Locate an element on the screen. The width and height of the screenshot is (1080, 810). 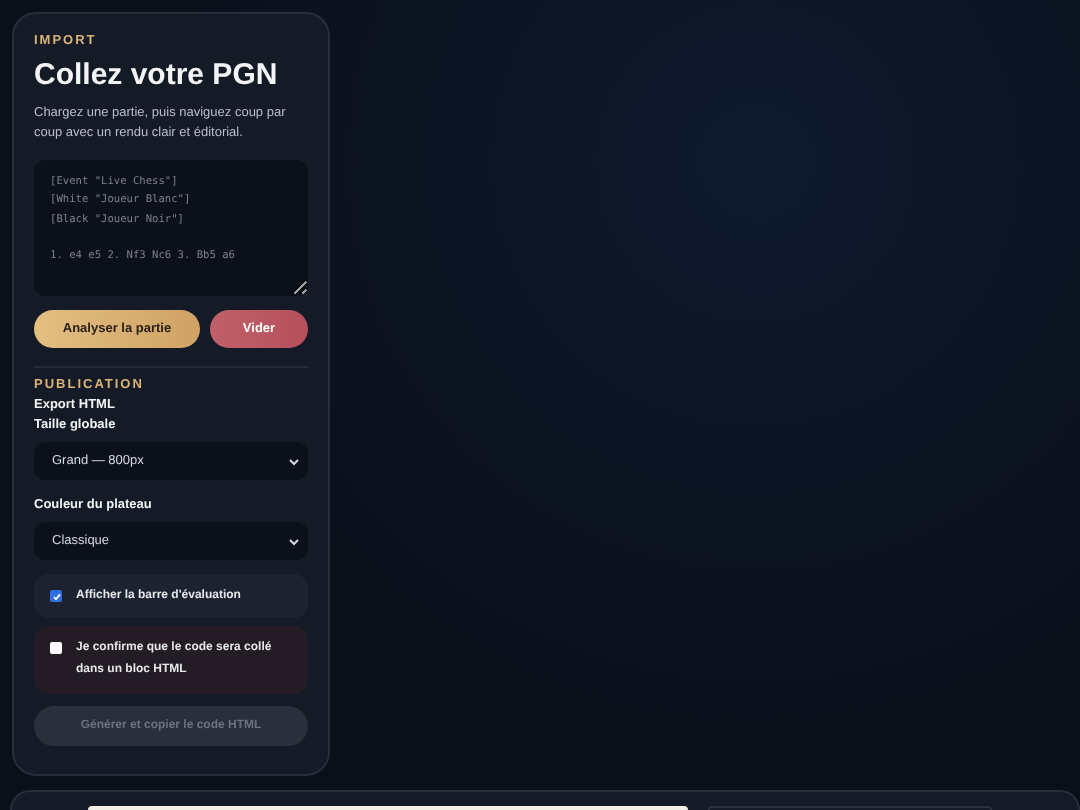
card-title: Collez votre PGN is located at coordinates (157, 75).